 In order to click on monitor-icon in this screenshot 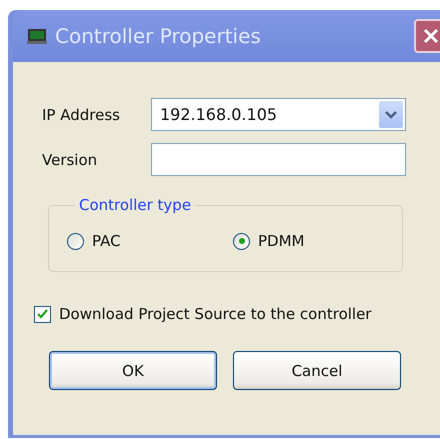, I will do `click(37, 36)`.